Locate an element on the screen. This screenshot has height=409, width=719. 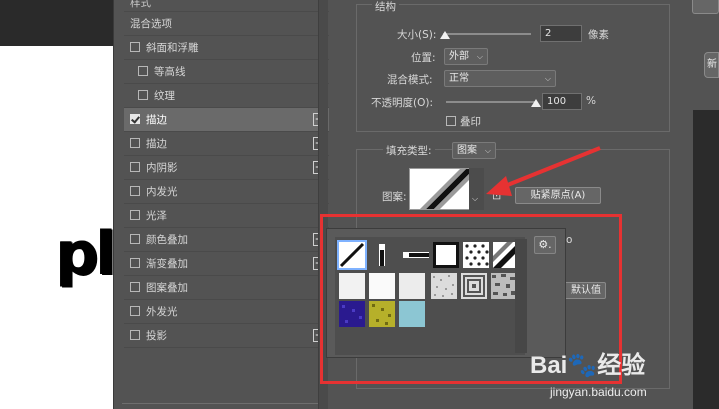
blend-mode-select: 正常 ⌵ is located at coordinates (500, 78).